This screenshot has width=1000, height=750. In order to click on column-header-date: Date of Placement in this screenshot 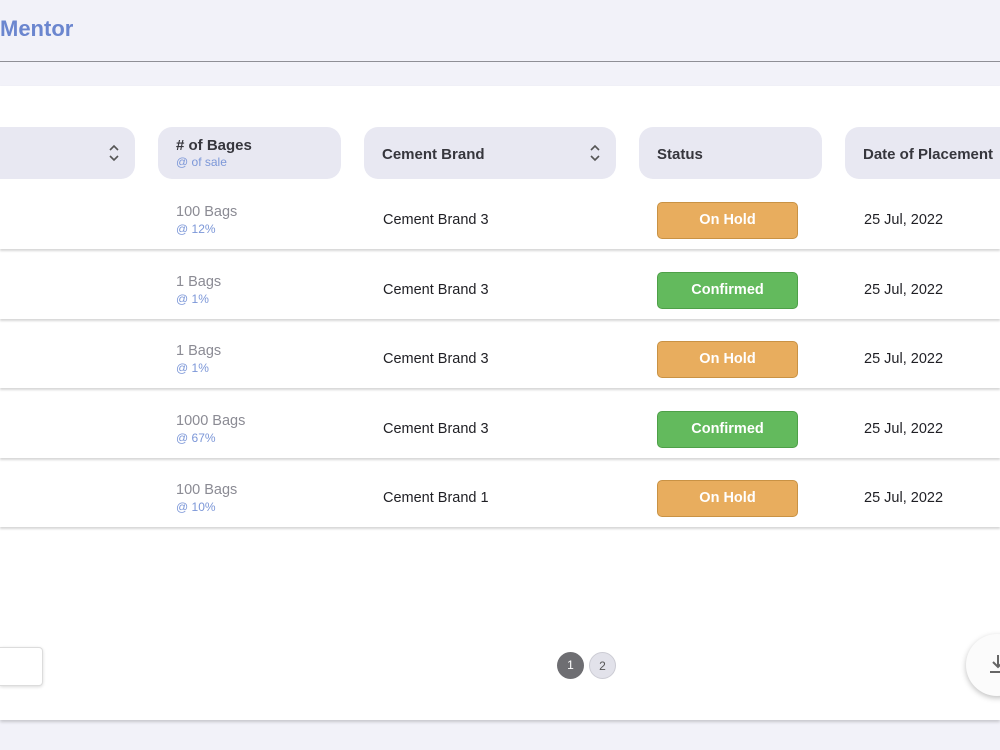, I will do `click(922, 153)`.